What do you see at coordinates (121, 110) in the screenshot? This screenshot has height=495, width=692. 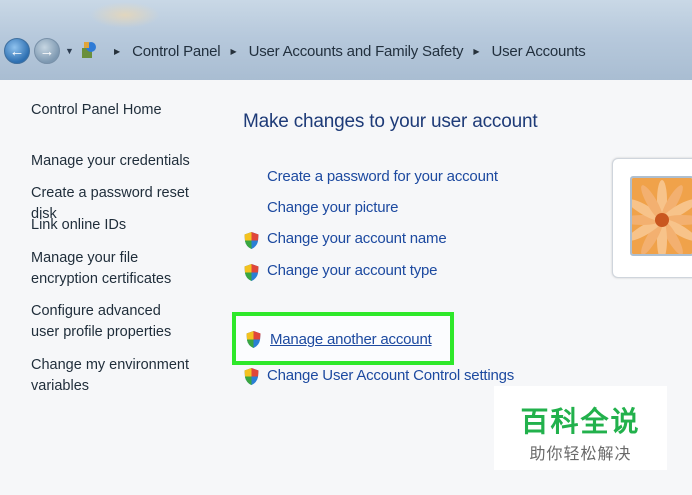 I see `sidebar-item-control-panel-home: Control Panel Home` at bounding box center [121, 110].